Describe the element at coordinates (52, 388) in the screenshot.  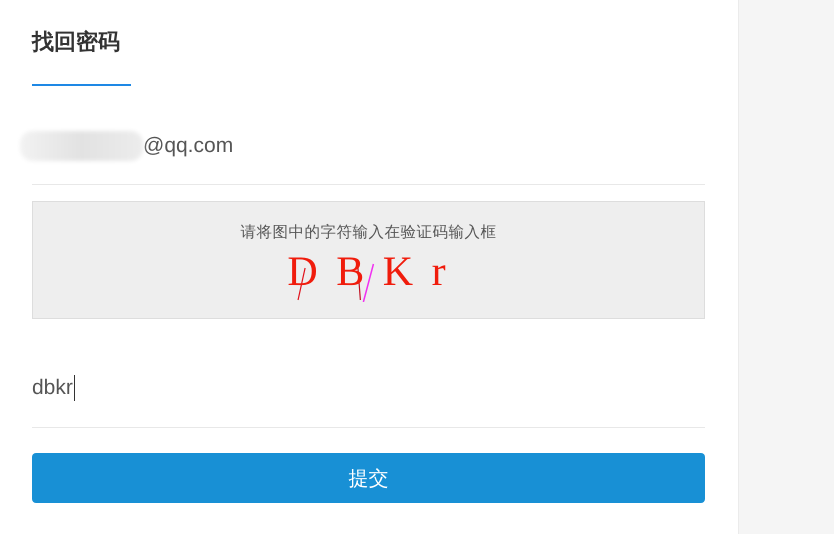
I see `input-text: dbkr` at that location.